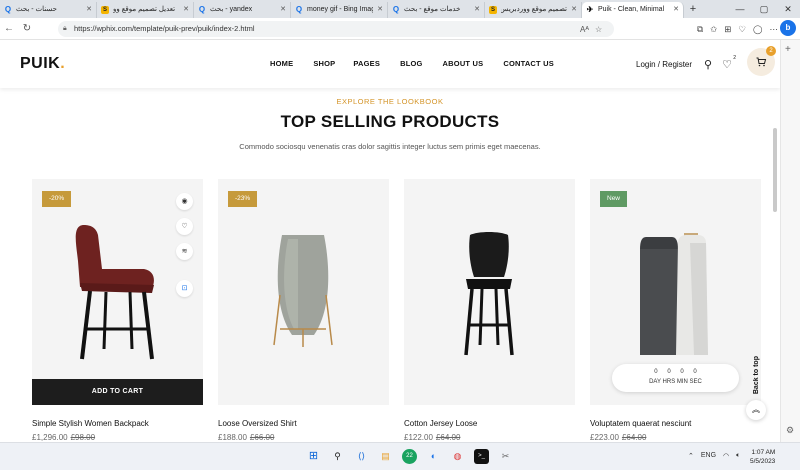 The height and width of the screenshot is (470, 800). Describe the element at coordinates (242, 10) in the screenshot. I see `browser-tab-3: Qyandex - بحث ✕` at that location.